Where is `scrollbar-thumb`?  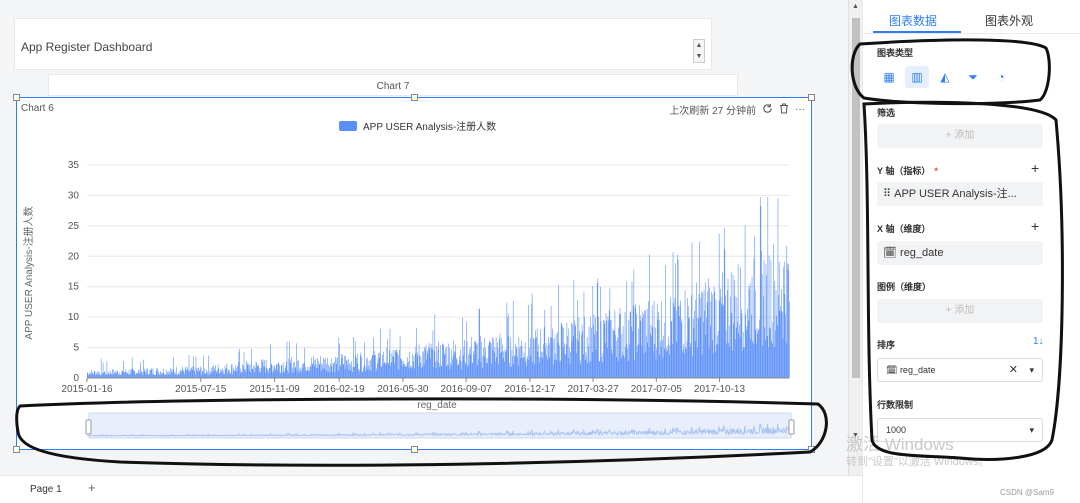
scrollbar-thumb is located at coordinates (856, 198).